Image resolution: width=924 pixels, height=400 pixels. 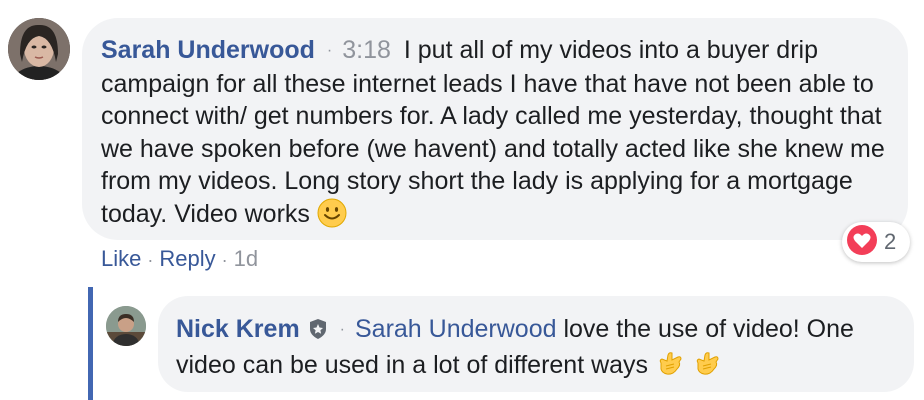 I want to click on comment-age: 1d, so click(x=246, y=258).